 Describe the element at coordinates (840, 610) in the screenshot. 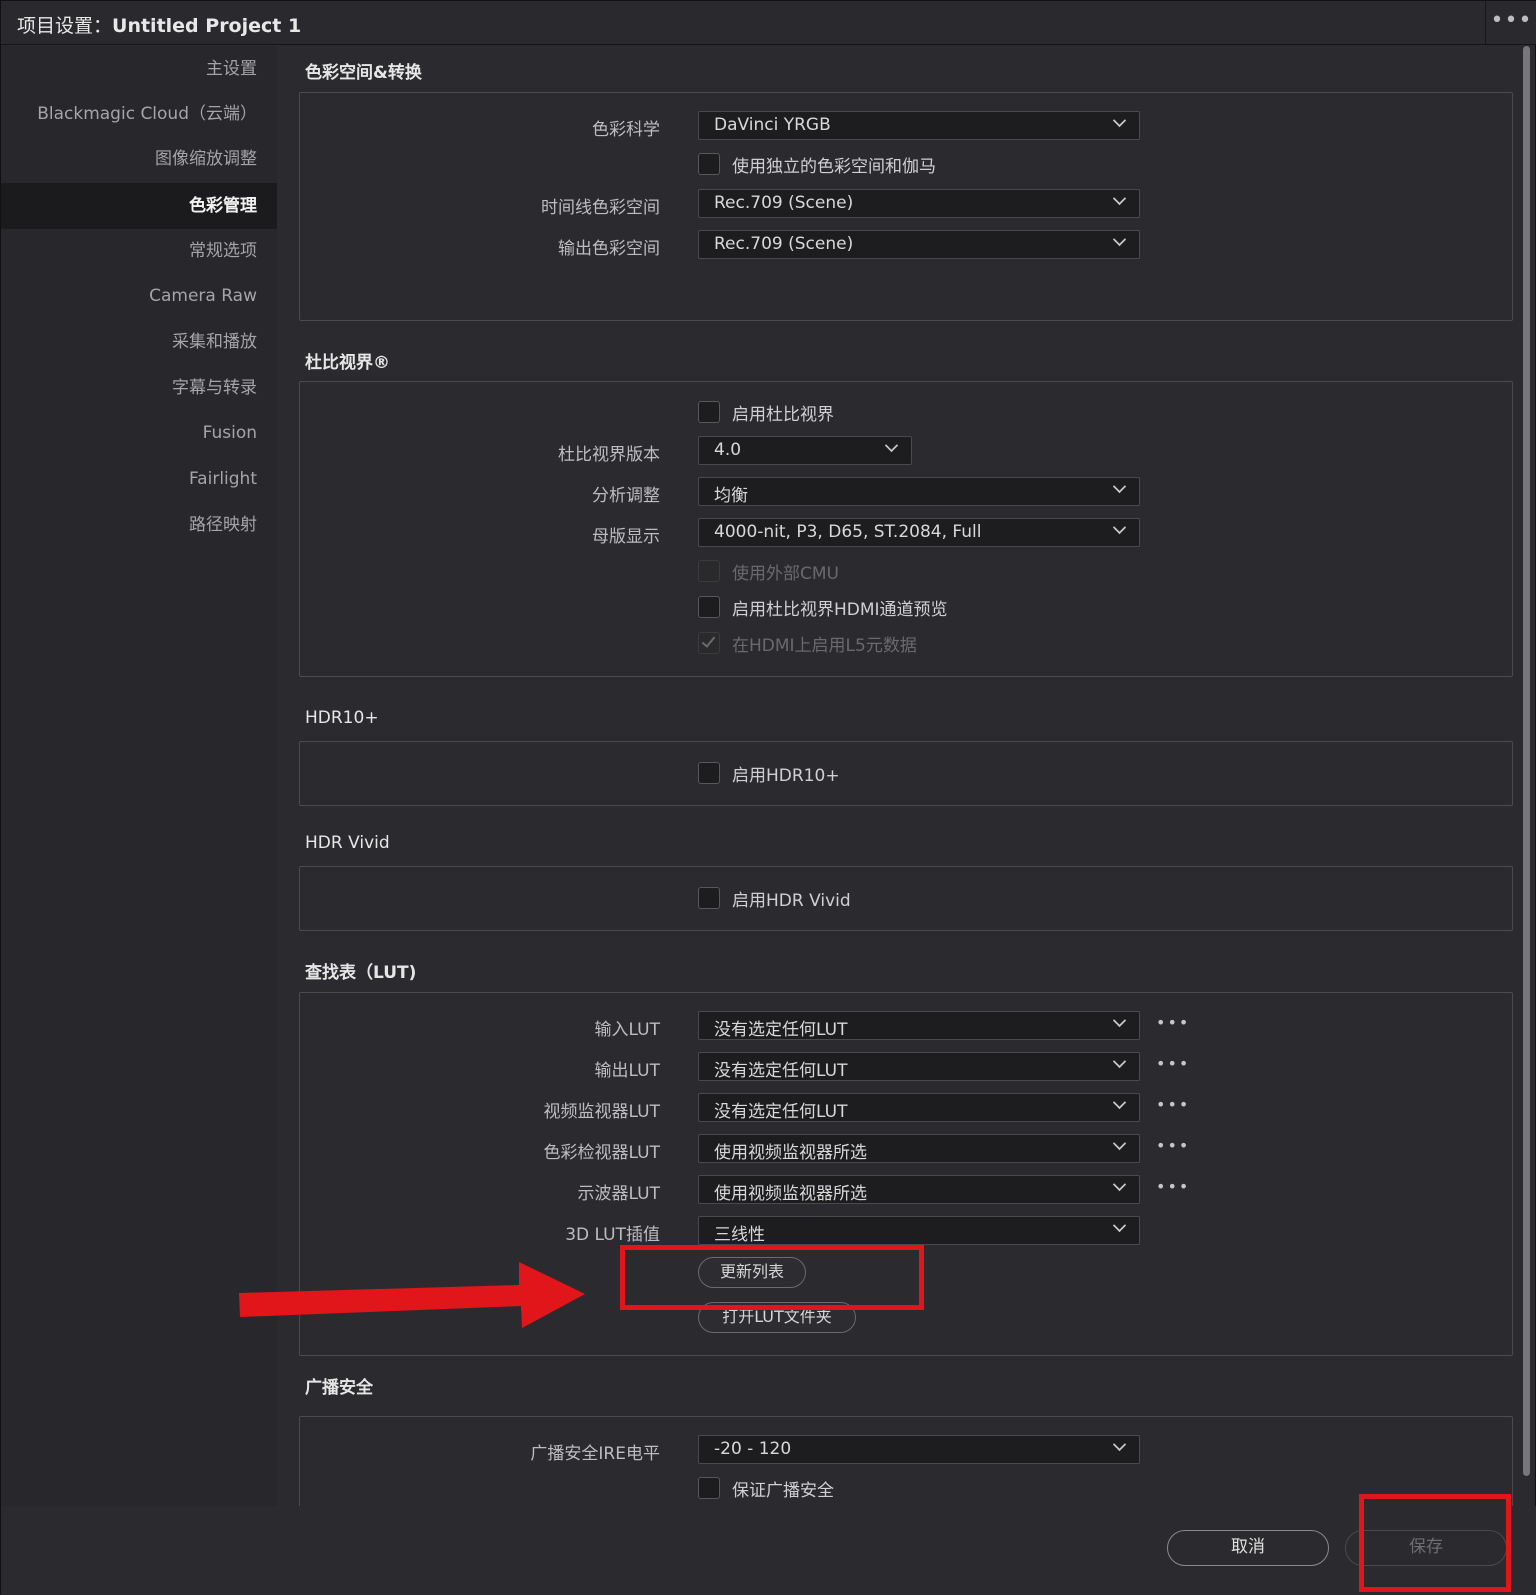

I see `hdmi-preview-label: 启用杜比视界HDMI通道预览` at that location.